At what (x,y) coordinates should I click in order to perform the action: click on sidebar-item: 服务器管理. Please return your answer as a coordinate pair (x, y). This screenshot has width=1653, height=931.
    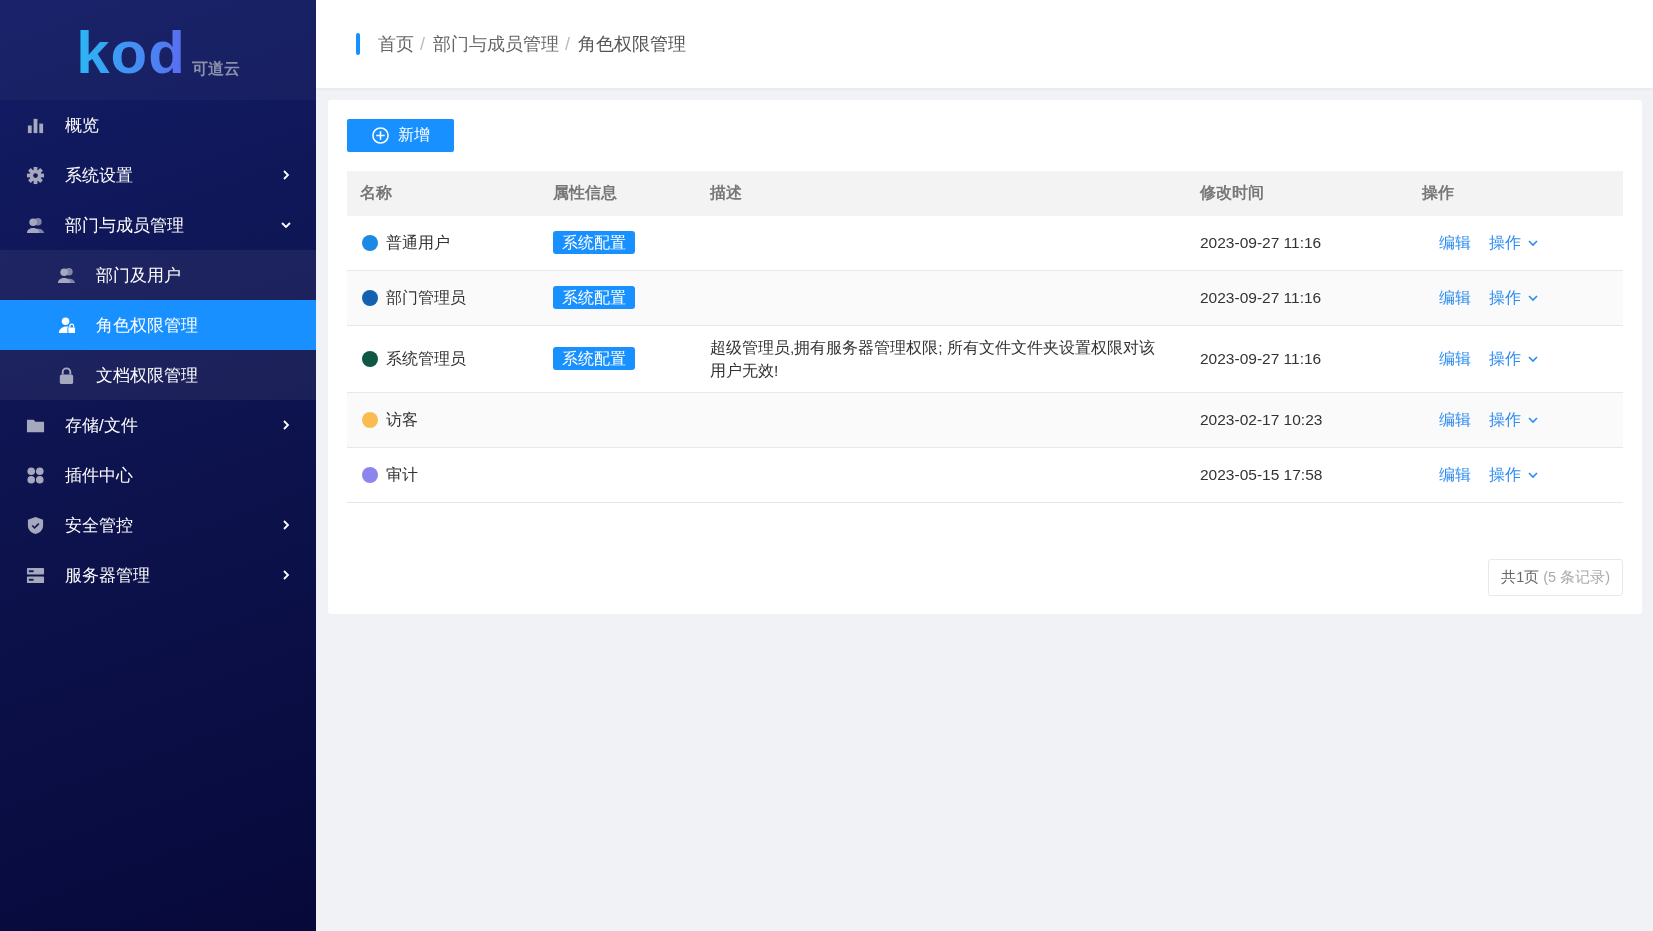
    Looking at the image, I should click on (158, 575).